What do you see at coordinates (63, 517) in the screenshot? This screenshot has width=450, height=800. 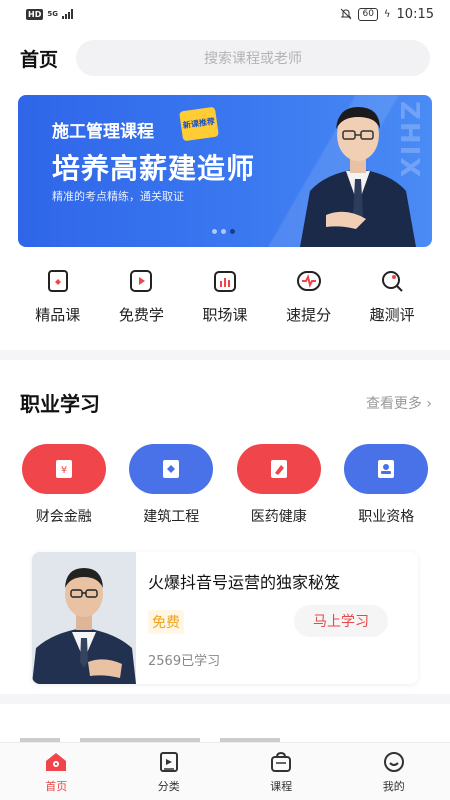 I see `category-label: 财会金融` at bounding box center [63, 517].